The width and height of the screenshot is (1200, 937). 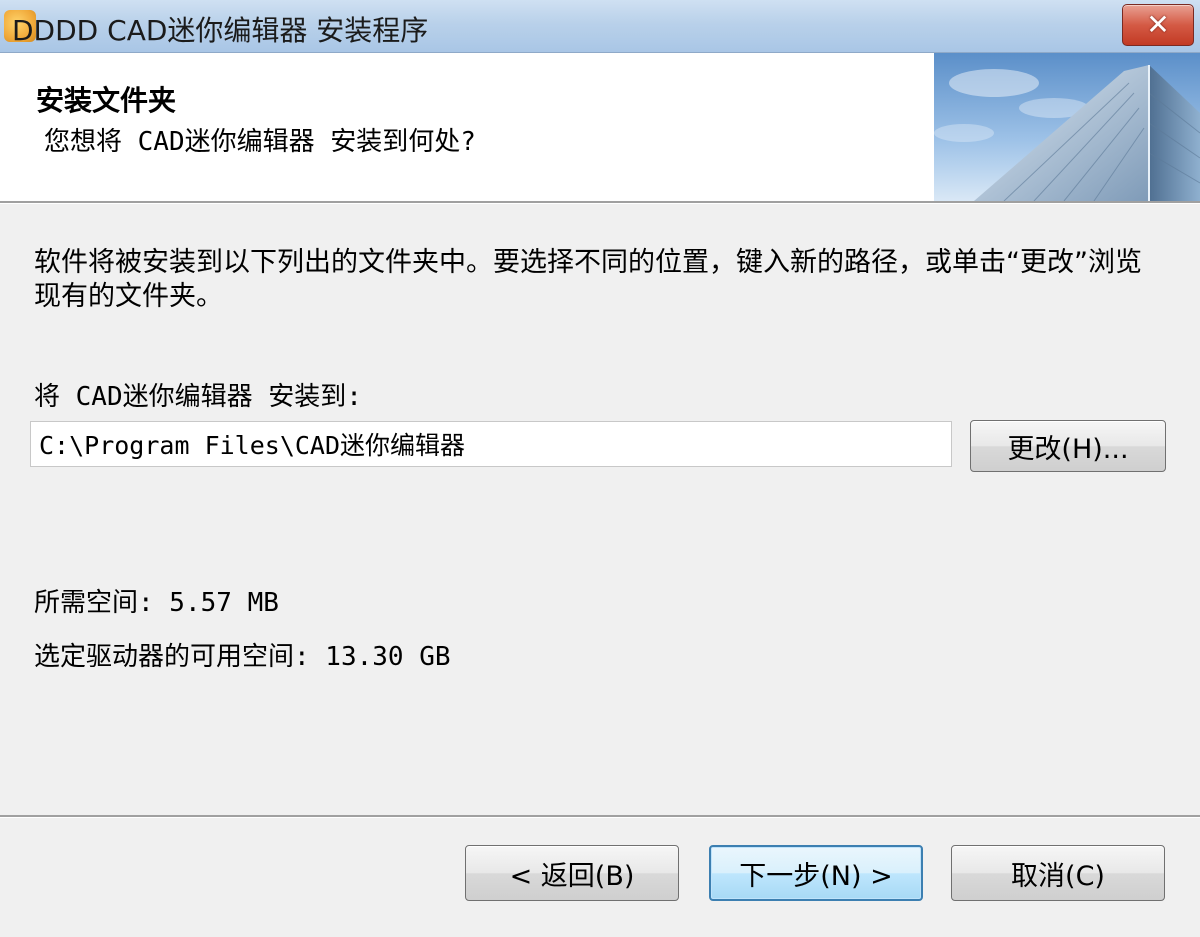 What do you see at coordinates (491, 444) in the screenshot?
I see `install-path-input` at bounding box center [491, 444].